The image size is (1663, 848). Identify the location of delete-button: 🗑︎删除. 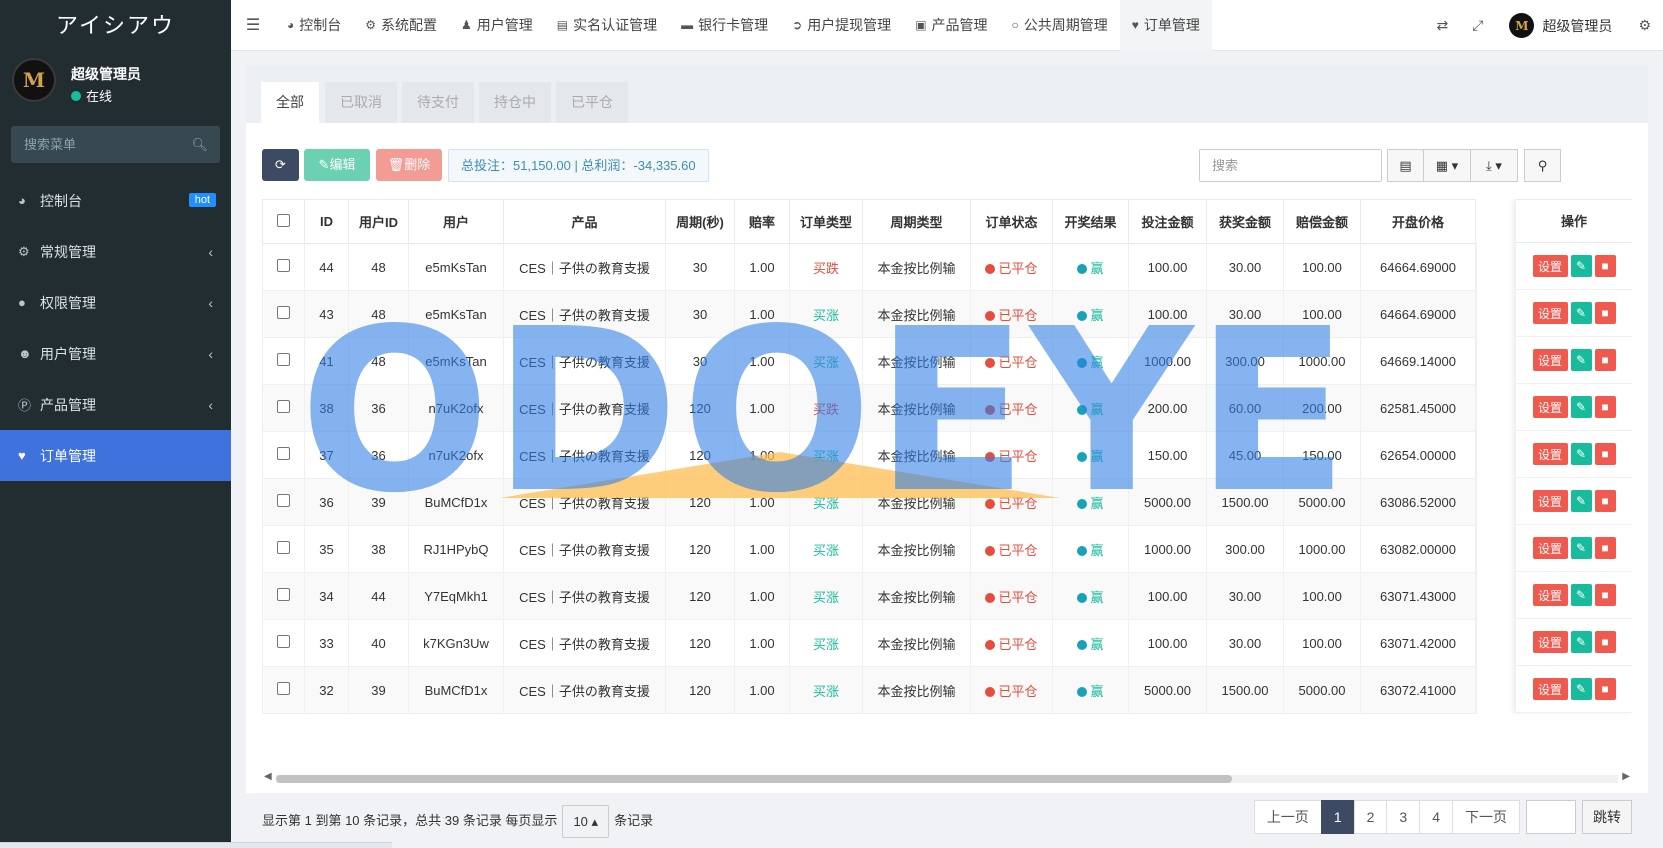
(409, 165).